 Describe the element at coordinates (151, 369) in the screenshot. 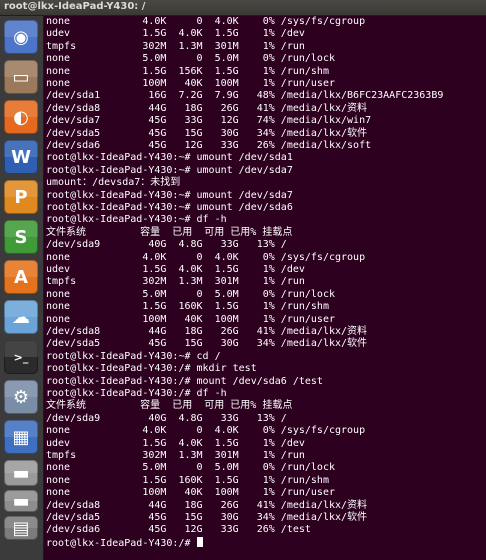

I see `terminal-line: root@lkx-IdeaPad-Y430:/# mkdir test` at that location.